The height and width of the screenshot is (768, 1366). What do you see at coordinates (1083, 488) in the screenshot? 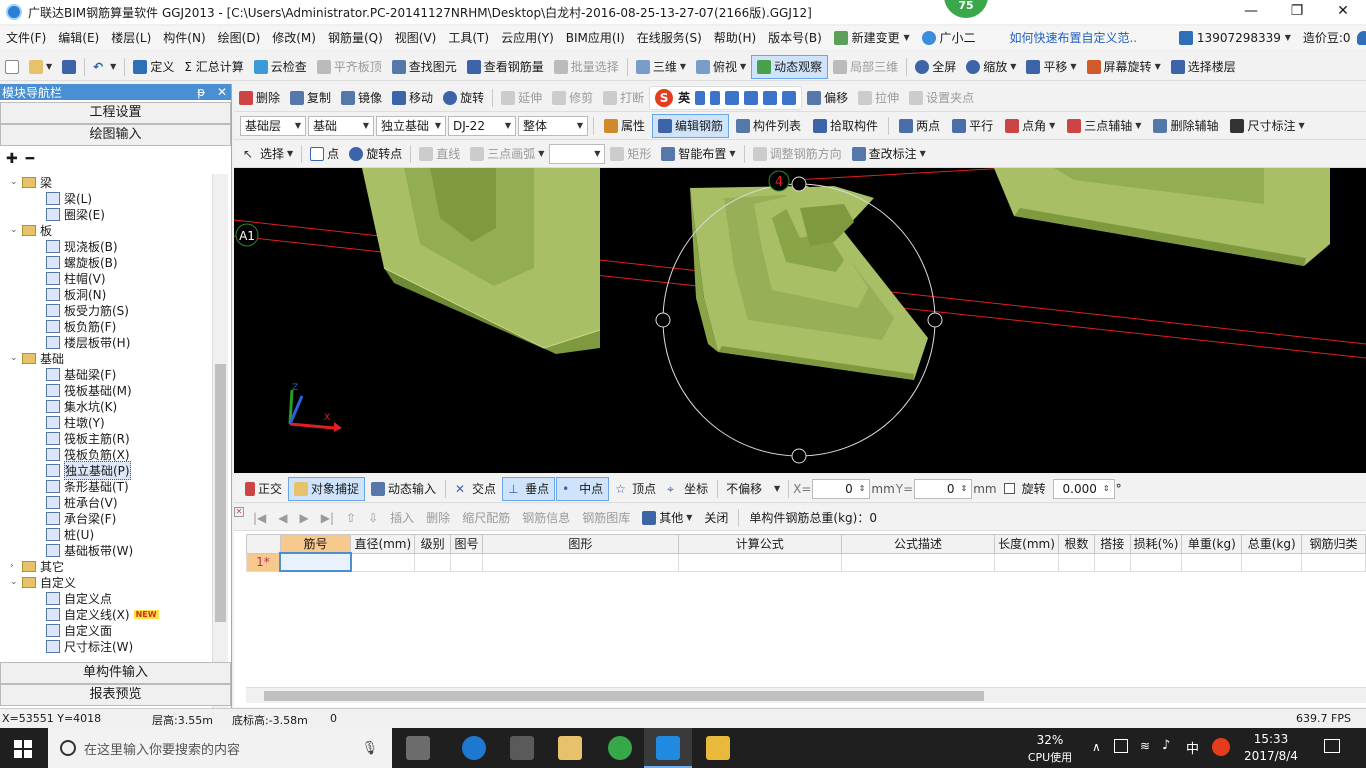
I see `rotate-input: 0.000 ⇕` at bounding box center [1083, 488].